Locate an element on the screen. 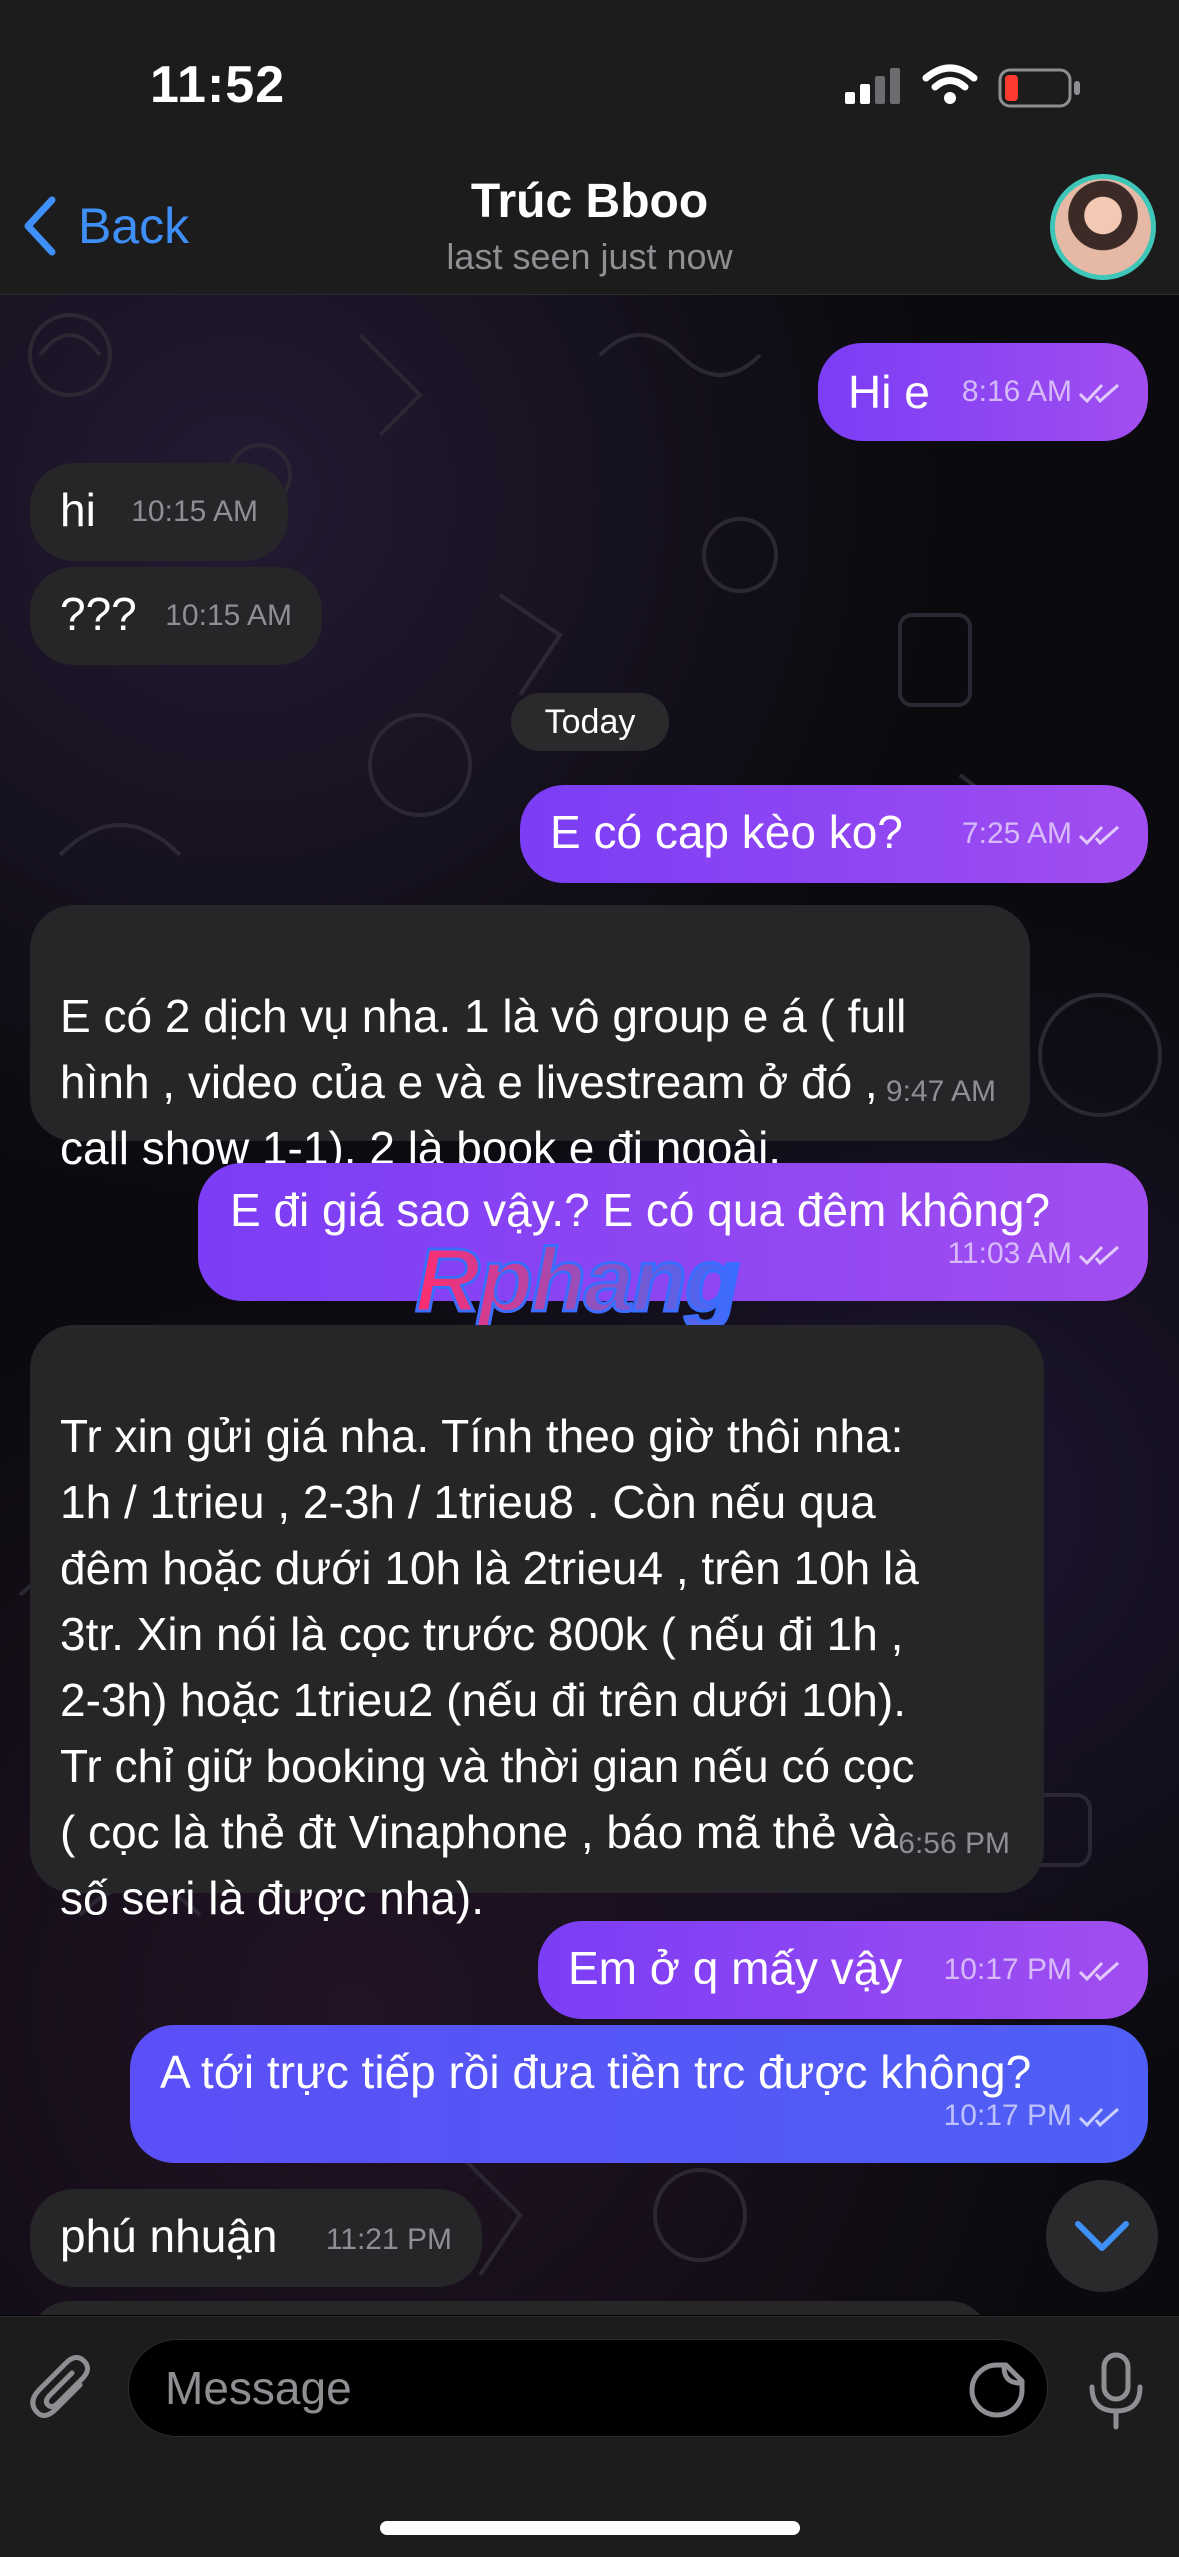 This screenshot has width=1179, height=2557. message-bubble-outgoing: Em ở q mấy vậy 10:17 PM is located at coordinates (843, 1970).